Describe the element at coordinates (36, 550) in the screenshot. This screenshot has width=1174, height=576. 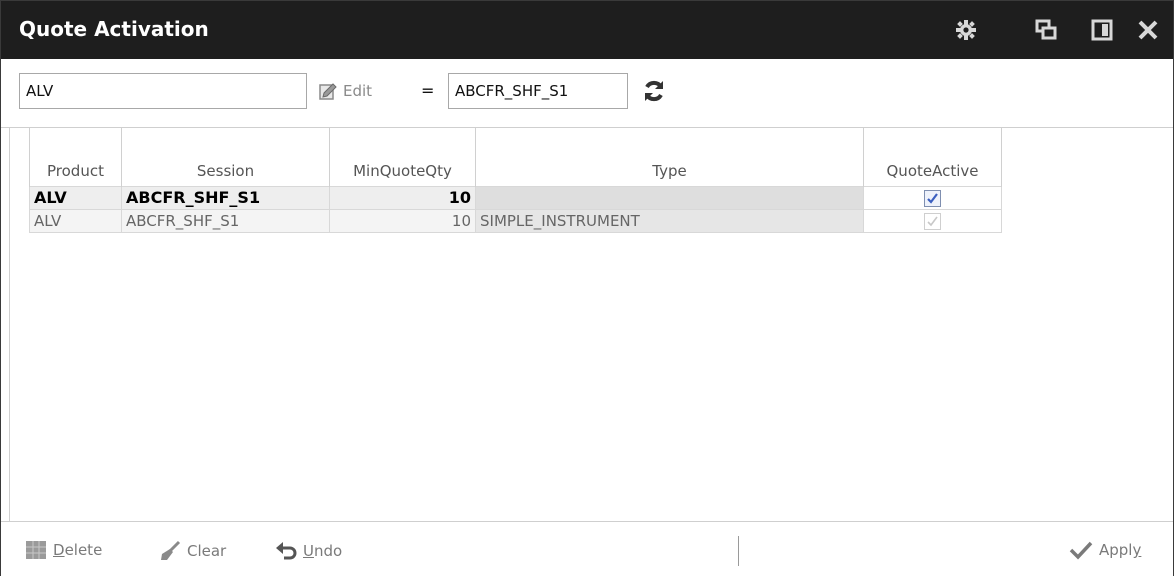
I see `delete-grid-icon` at that location.